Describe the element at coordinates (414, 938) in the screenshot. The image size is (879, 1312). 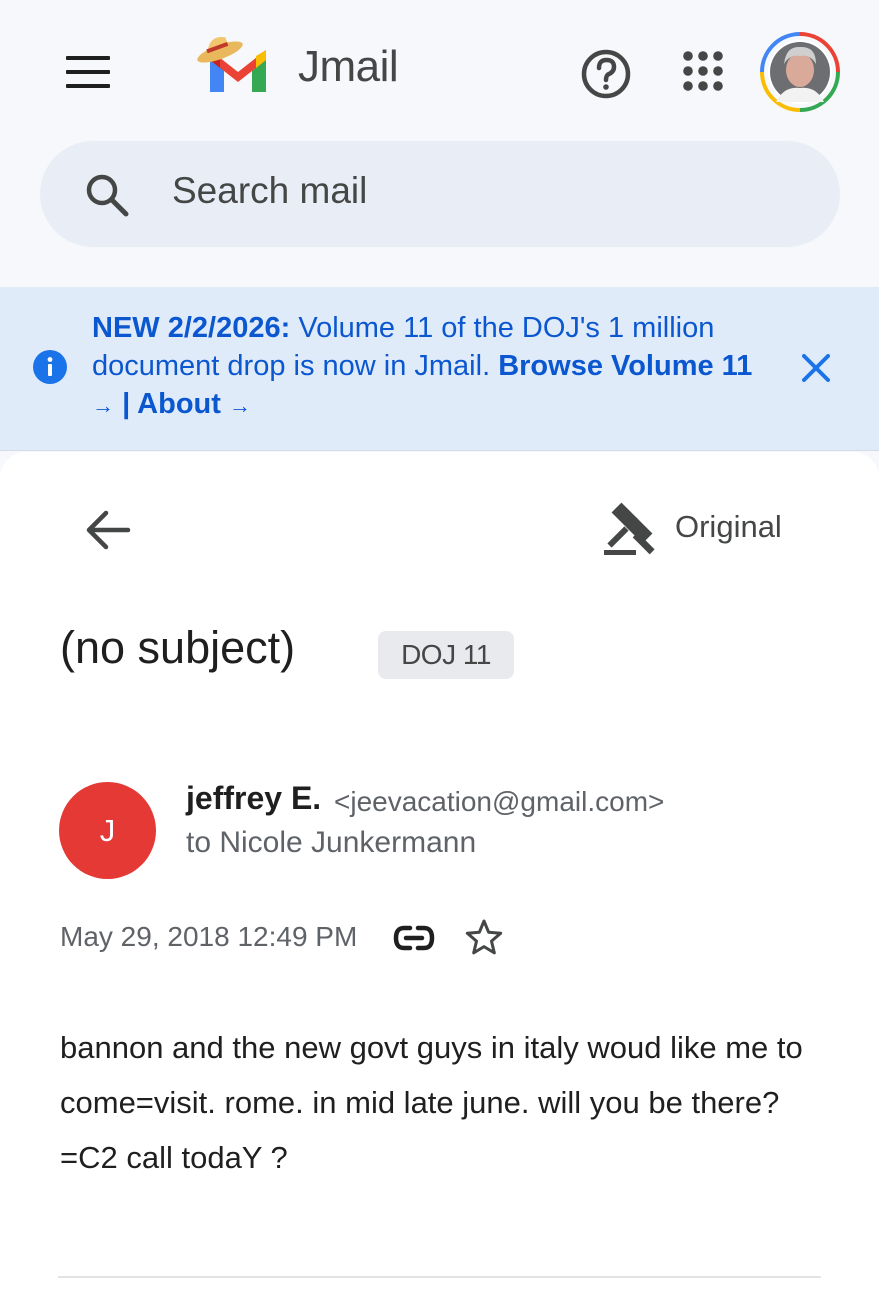
I see `link-icon` at that location.